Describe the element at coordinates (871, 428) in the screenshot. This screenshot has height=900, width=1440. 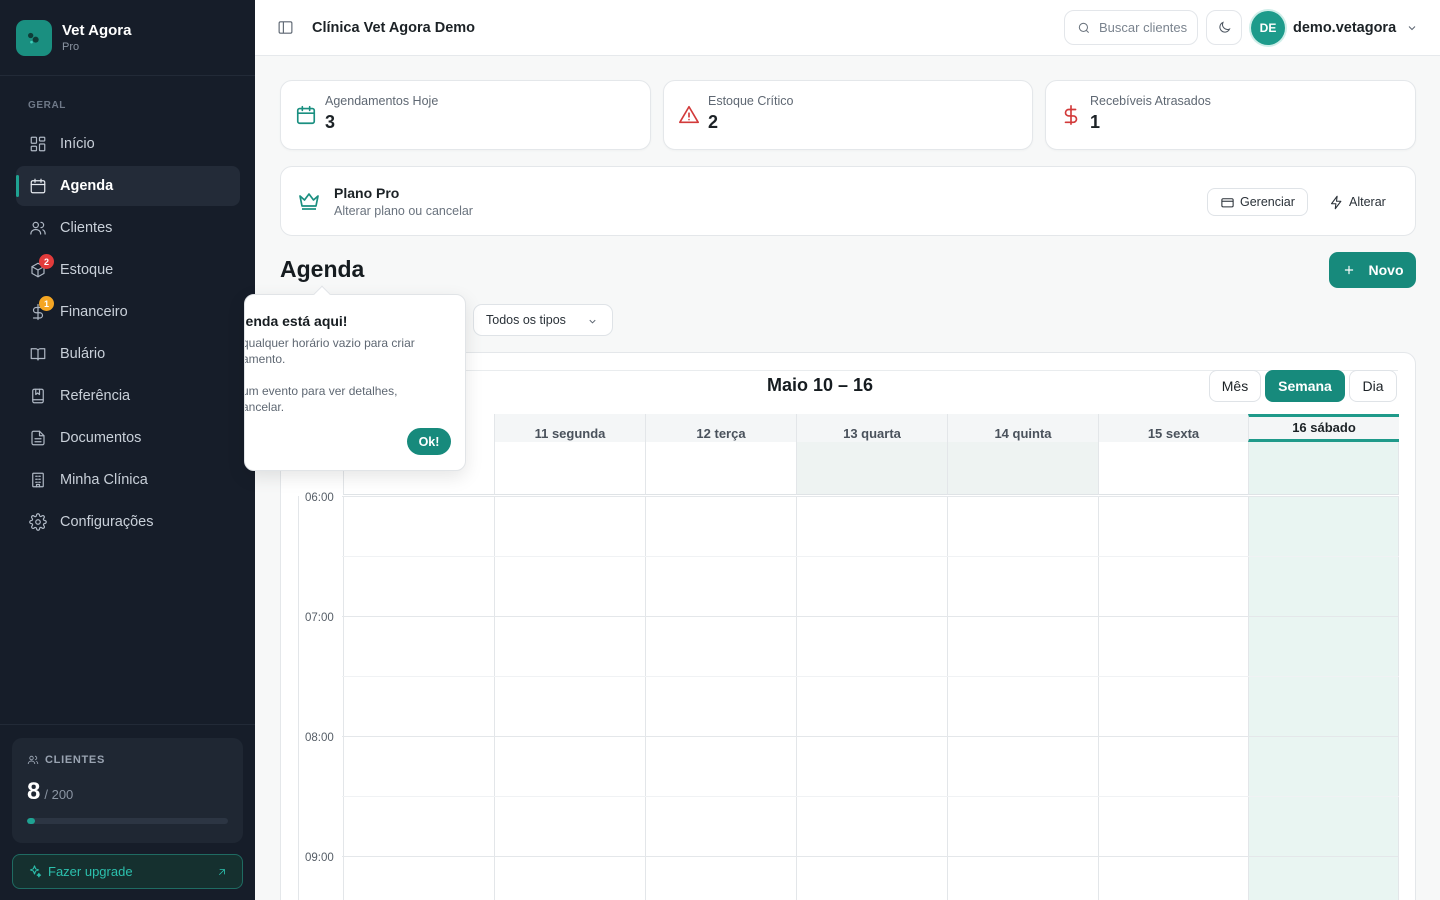
I see `day-header: 13 quarta` at that location.